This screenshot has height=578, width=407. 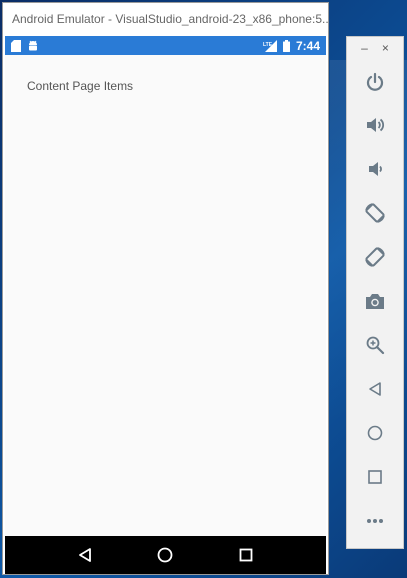 I want to click on volume-up-icon, so click(x=376, y=125).